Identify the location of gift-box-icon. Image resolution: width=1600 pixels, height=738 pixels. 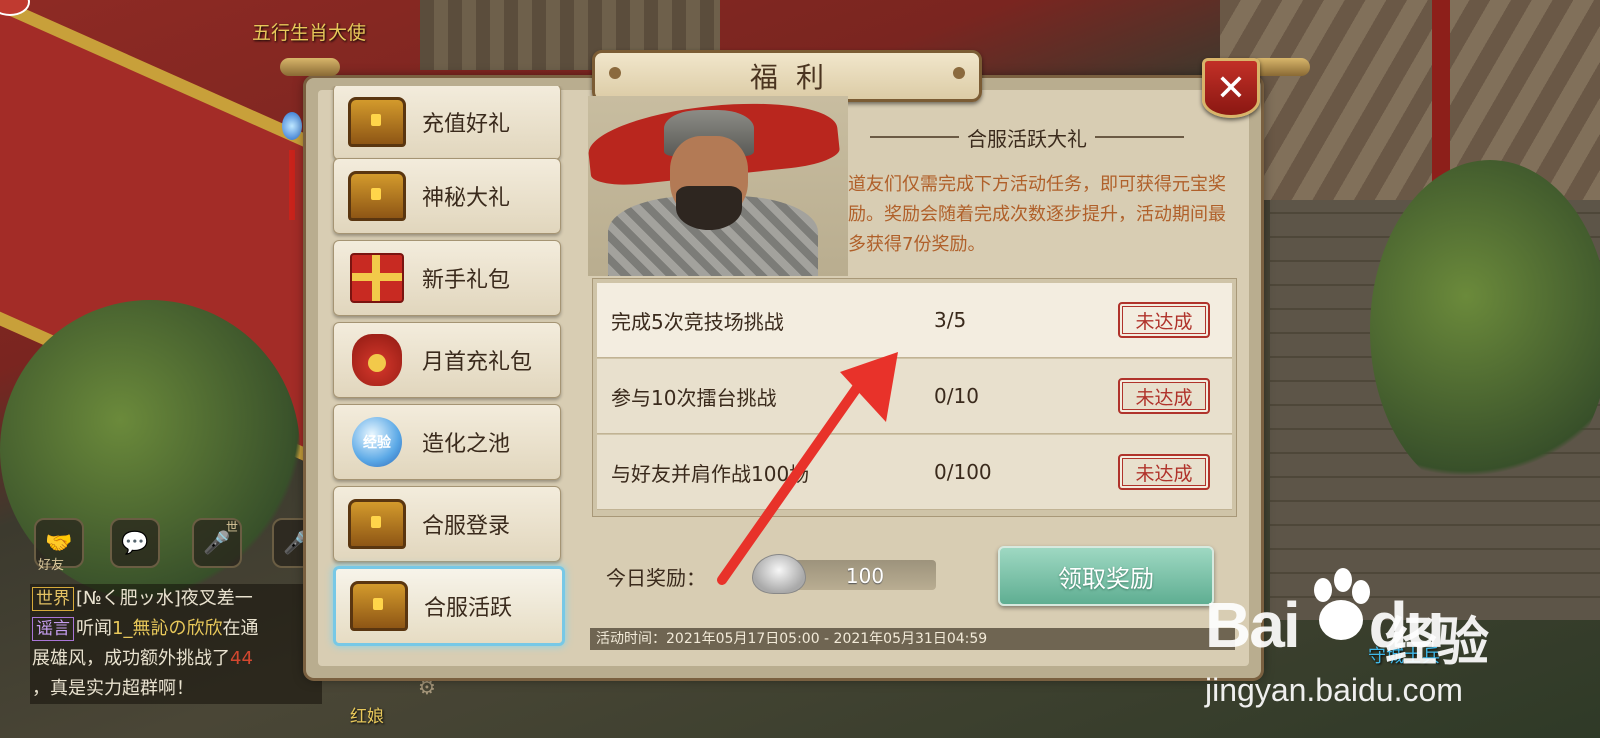
(377, 278).